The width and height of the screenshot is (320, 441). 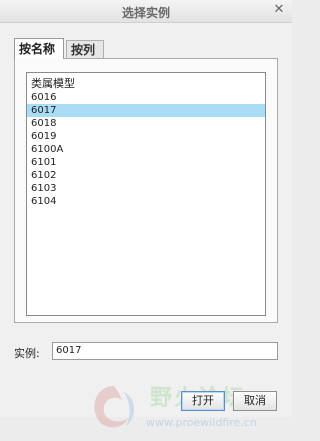 What do you see at coordinates (146, 149) in the screenshot?
I see `list-item: 6100A` at bounding box center [146, 149].